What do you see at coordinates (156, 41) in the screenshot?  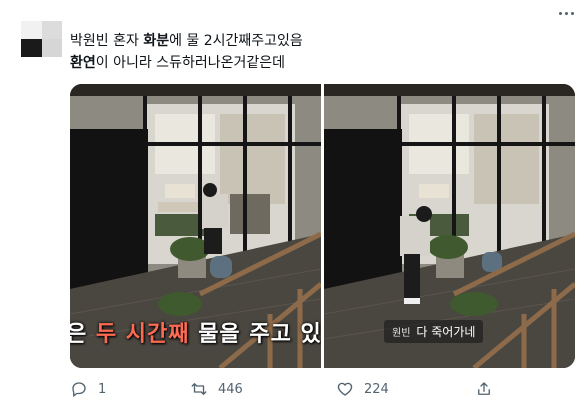 I see `tweet-text-bold: 화분` at bounding box center [156, 41].